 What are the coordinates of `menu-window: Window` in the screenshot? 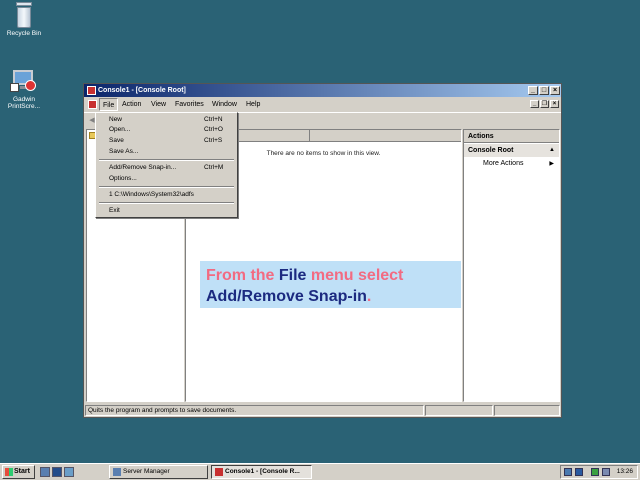 It's located at (224, 104).